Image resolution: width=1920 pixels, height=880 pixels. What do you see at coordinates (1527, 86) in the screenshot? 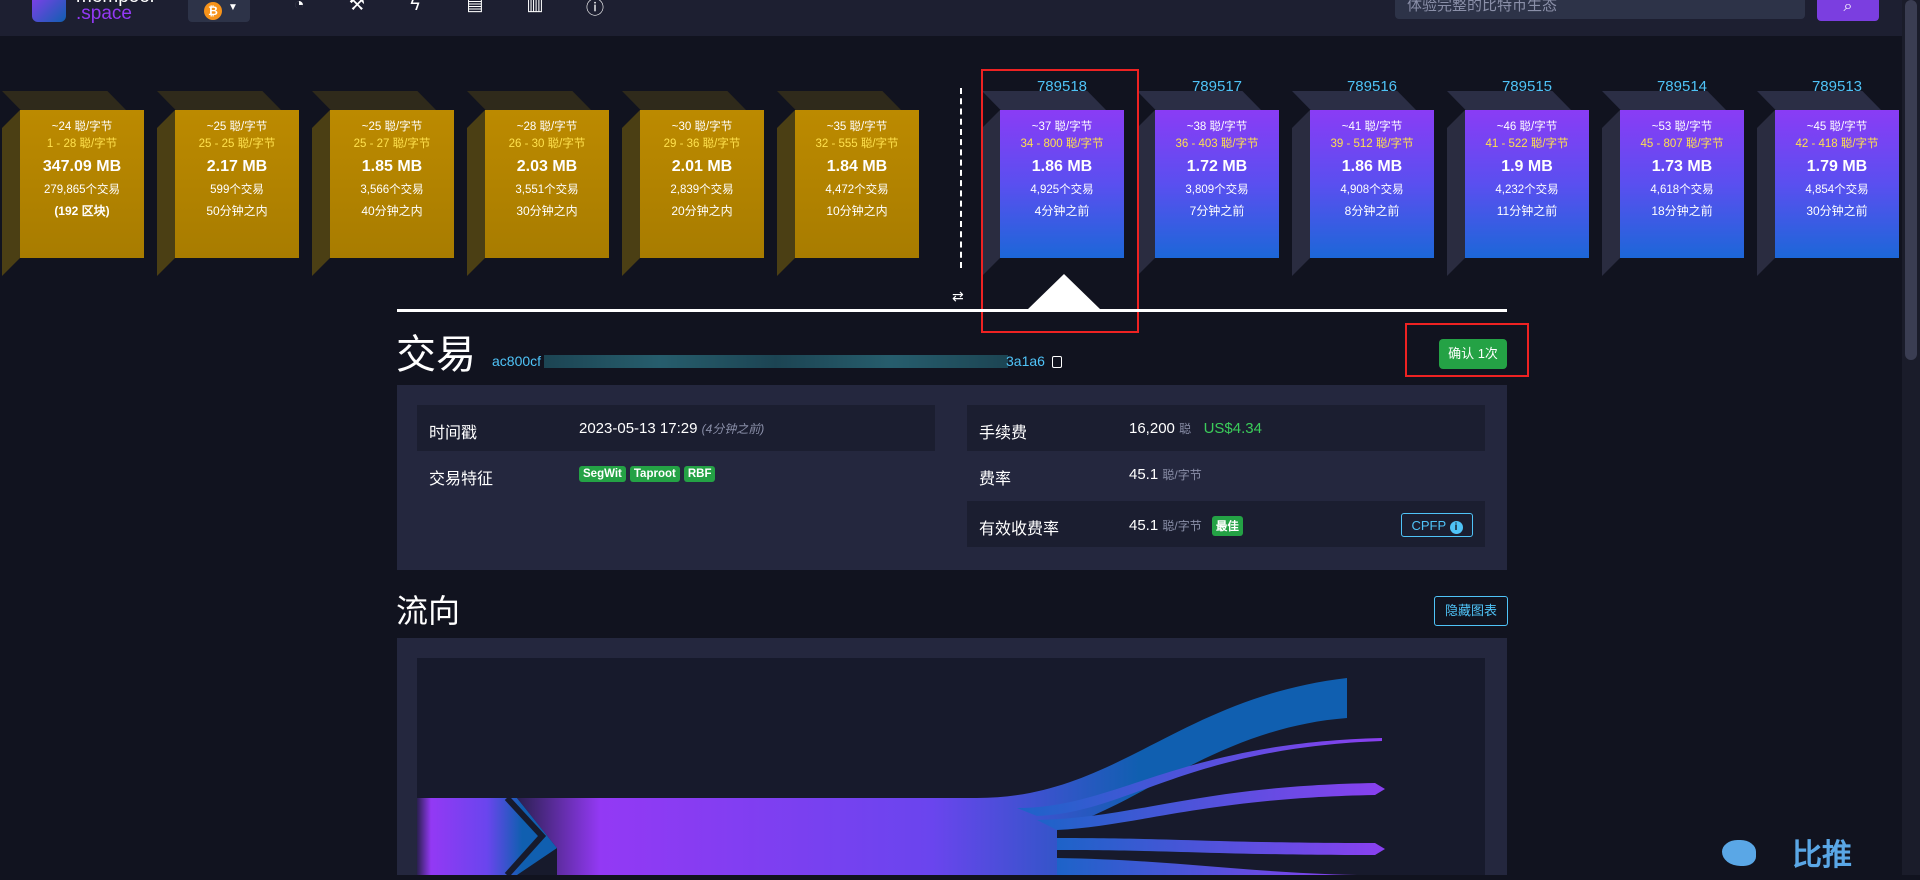
I see `block-height-link: 789515` at bounding box center [1527, 86].